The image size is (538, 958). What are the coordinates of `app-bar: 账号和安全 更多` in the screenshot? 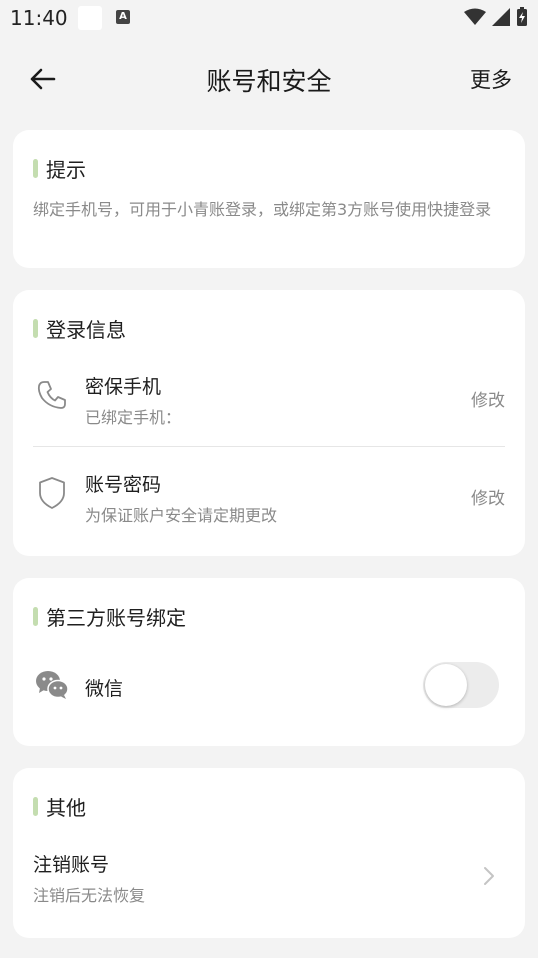 It's located at (269, 79).